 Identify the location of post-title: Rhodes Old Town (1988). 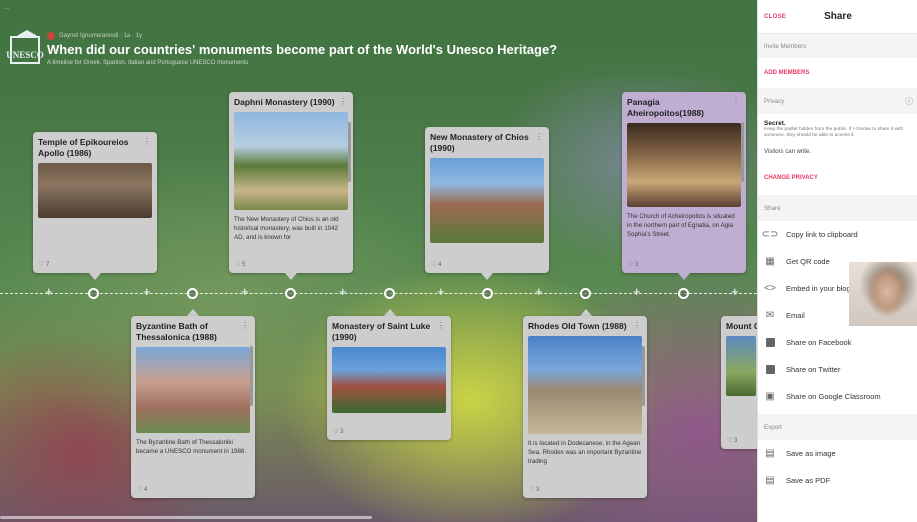
(577, 326).